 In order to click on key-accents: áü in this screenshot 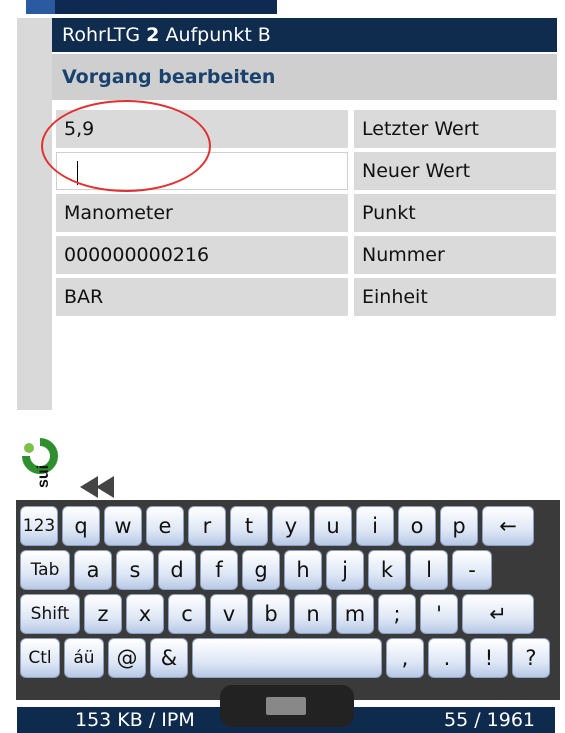, I will do `click(84, 658)`.